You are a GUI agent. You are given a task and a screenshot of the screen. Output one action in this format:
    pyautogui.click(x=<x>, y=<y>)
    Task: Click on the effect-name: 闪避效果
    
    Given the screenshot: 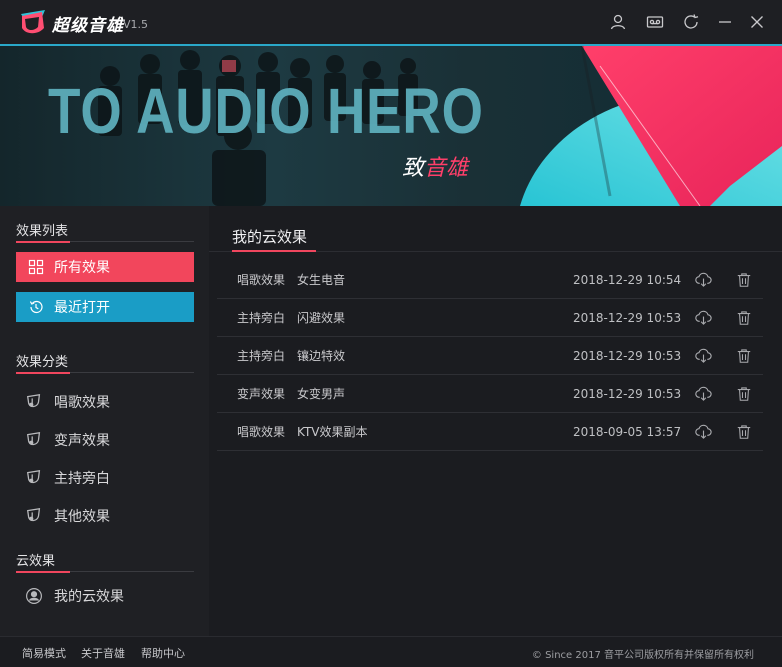 What is the action you would take?
    pyautogui.click(x=321, y=318)
    